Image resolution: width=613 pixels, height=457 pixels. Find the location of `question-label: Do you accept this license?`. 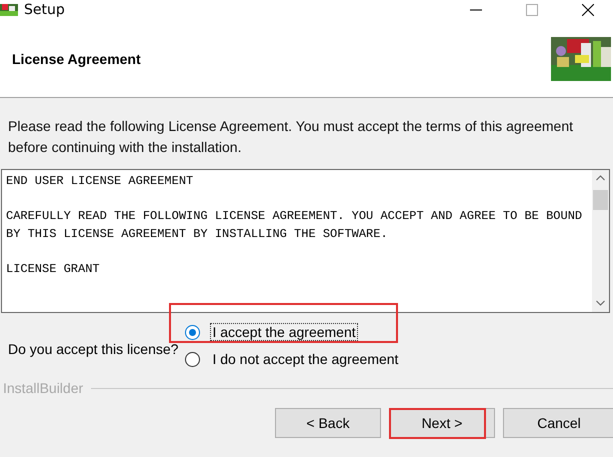

question-label: Do you accept this license? is located at coordinates (93, 348).